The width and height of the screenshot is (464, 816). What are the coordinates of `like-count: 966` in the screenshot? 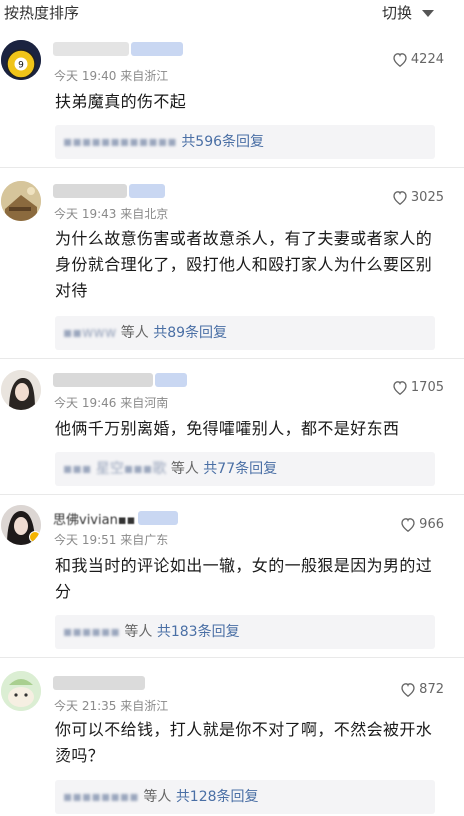 It's located at (431, 524).